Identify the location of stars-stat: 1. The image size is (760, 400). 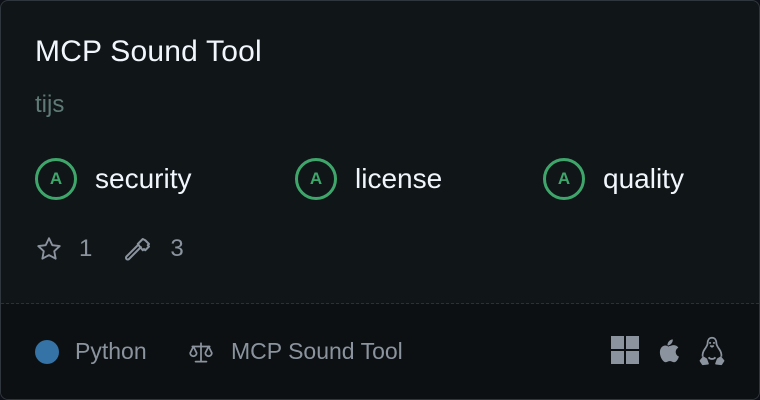
(63, 249).